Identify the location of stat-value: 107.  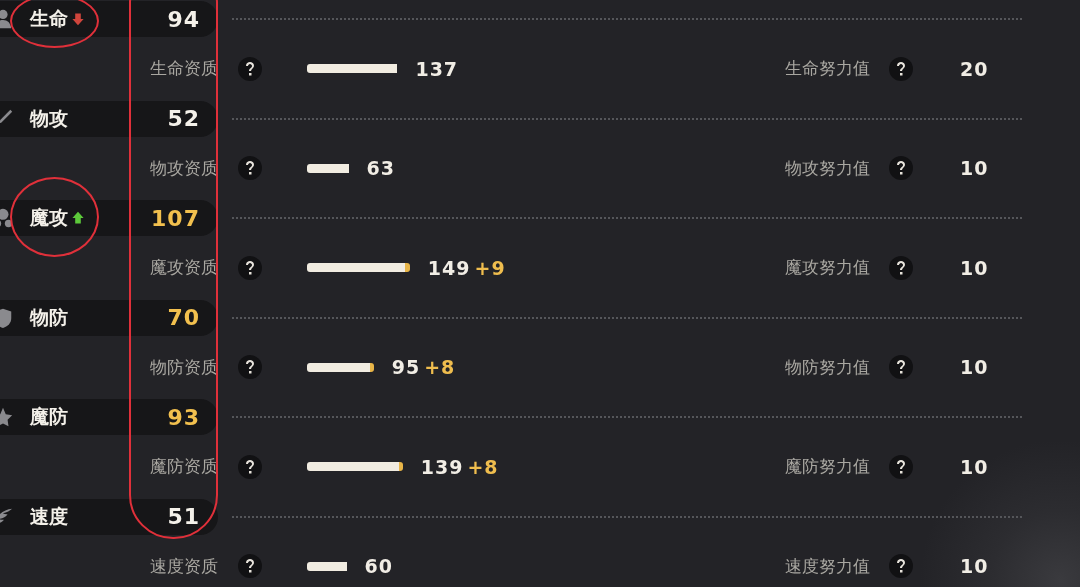
(175, 218).